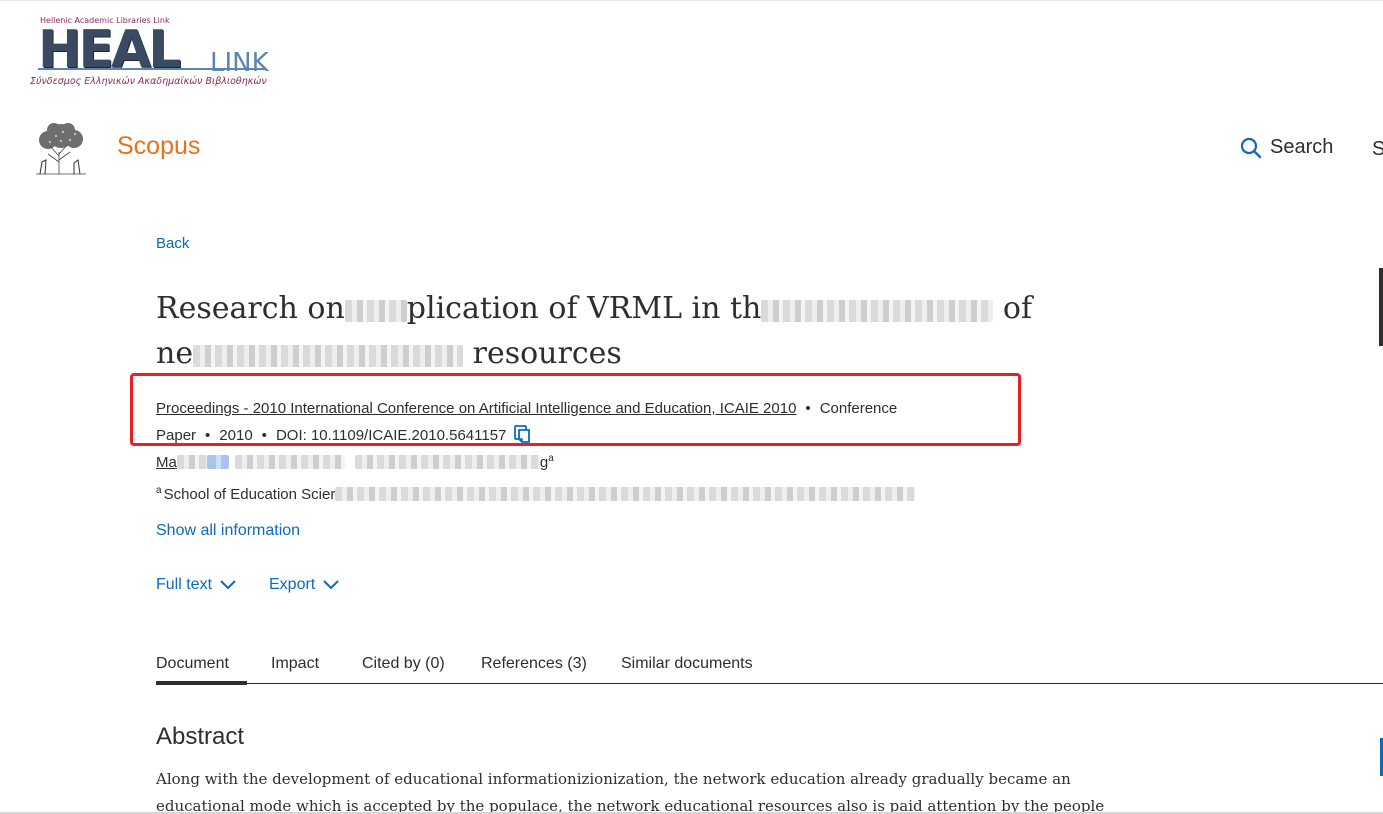 Image resolution: width=1383 pixels, height=814 pixels. I want to click on search-button: Search, so click(1286, 147).